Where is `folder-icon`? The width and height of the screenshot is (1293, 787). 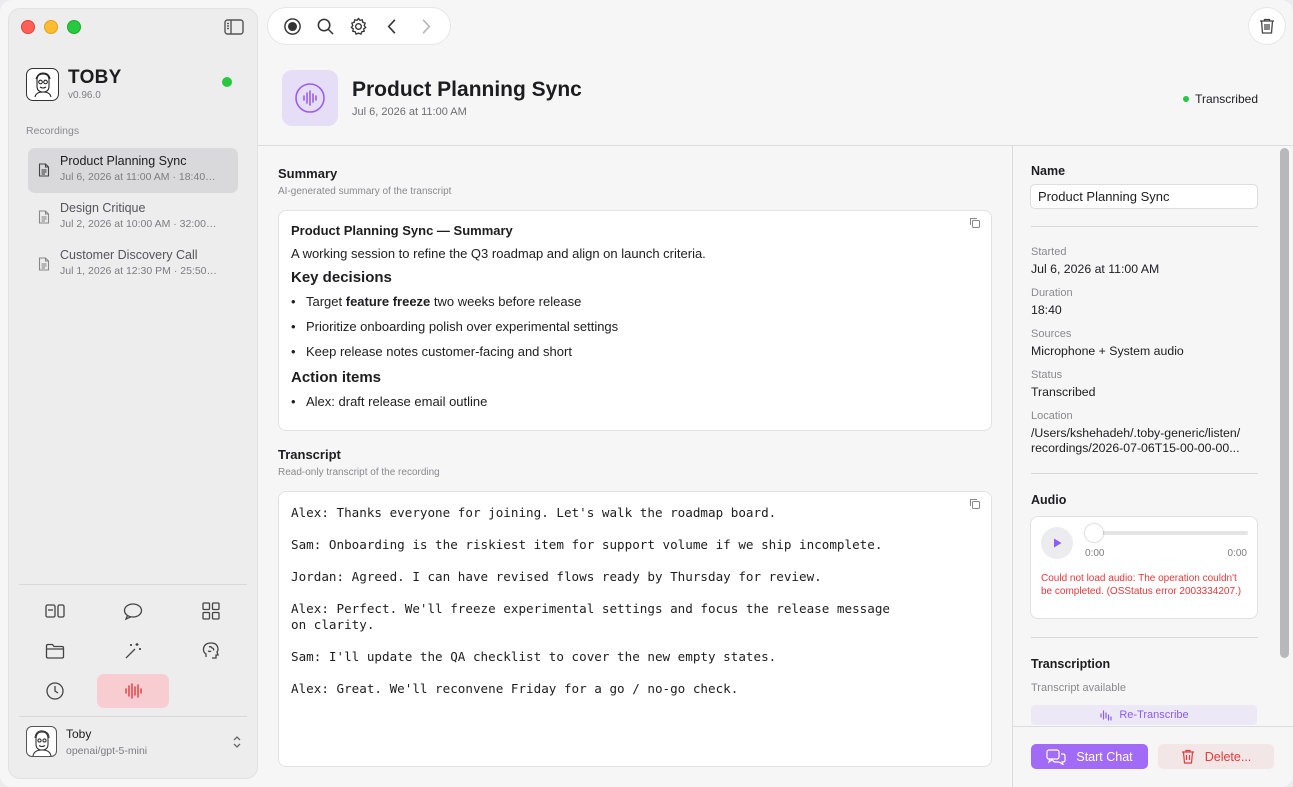
folder-icon is located at coordinates (55, 651).